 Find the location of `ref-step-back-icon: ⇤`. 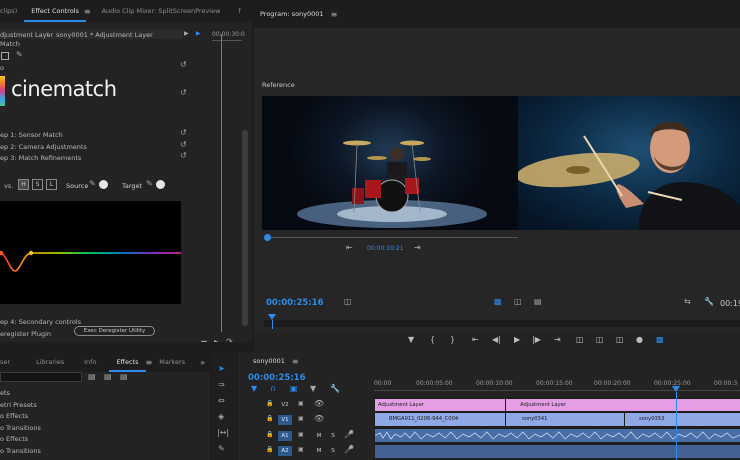

ref-step-back-icon: ⇤ is located at coordinates (349, 247).